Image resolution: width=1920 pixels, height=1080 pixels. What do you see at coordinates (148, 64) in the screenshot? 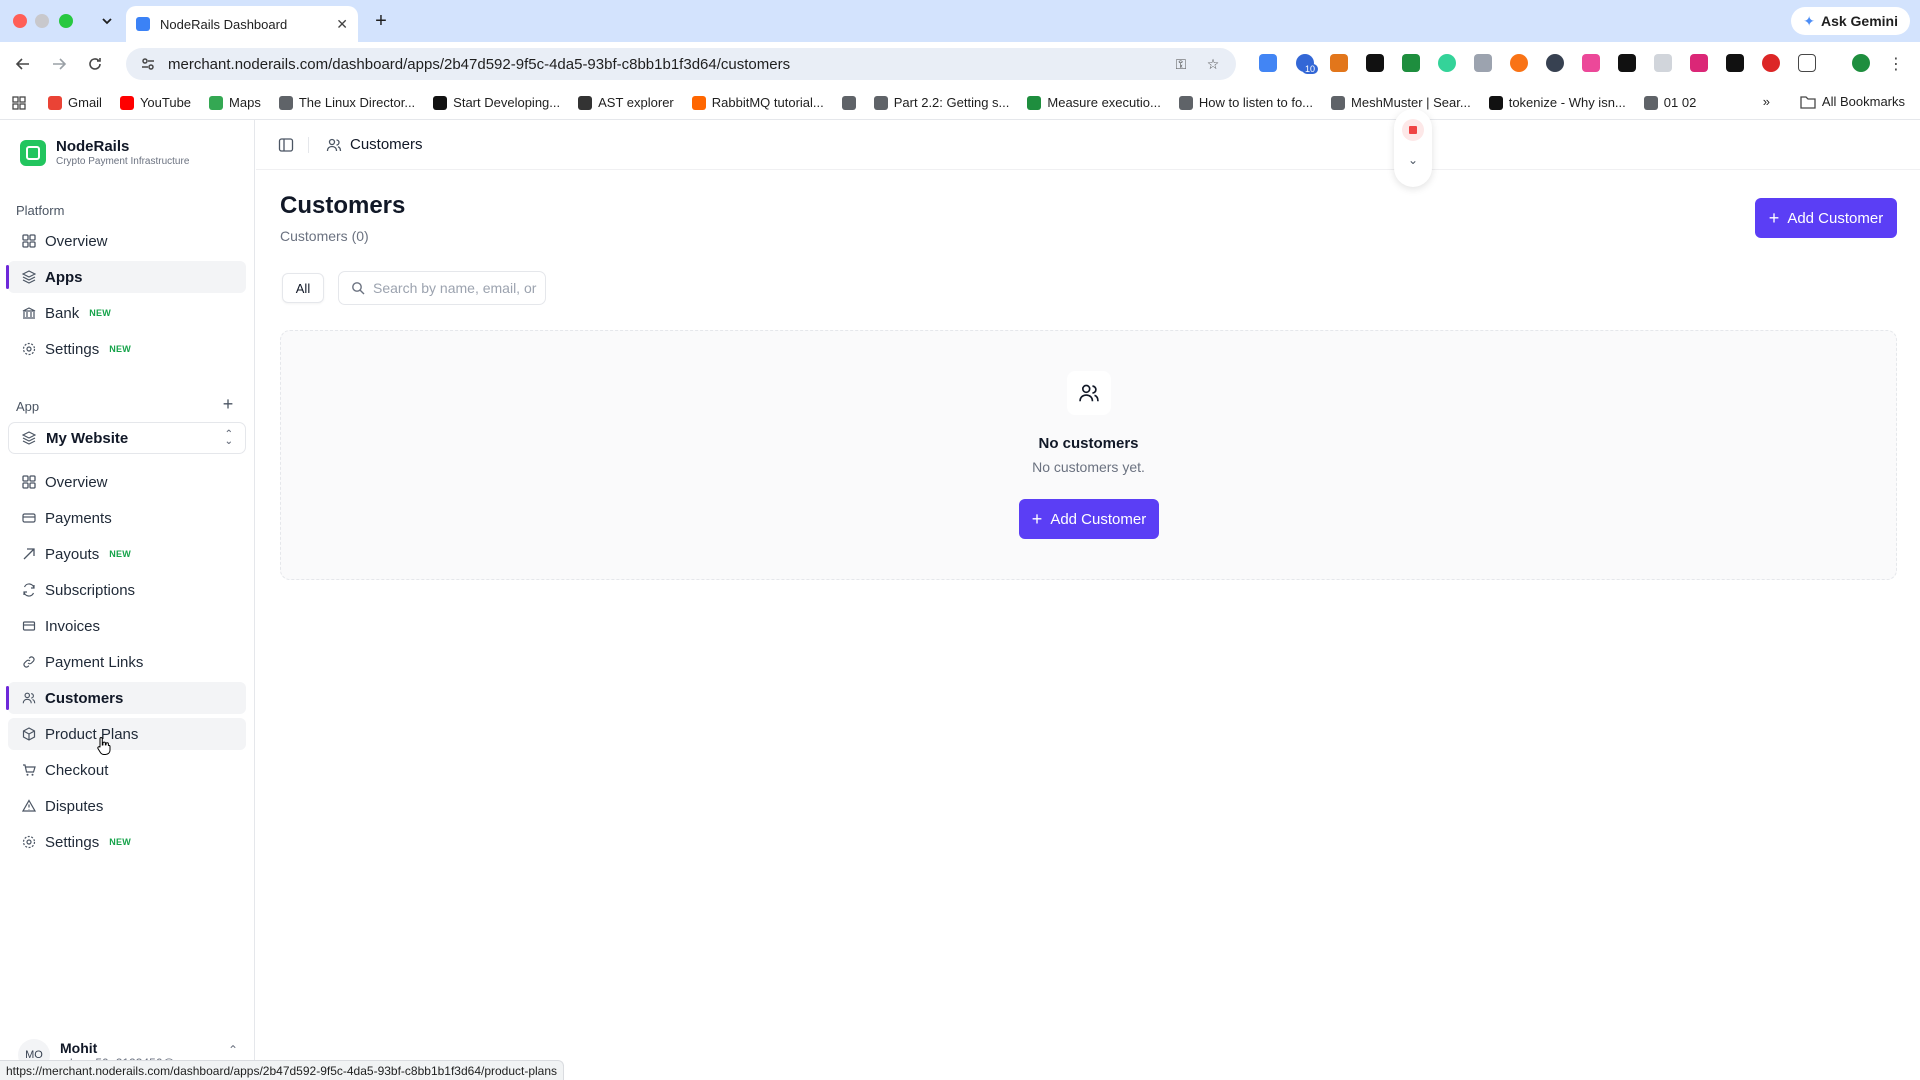
I see `site-settings-icon` at bounding box center [148, 64].